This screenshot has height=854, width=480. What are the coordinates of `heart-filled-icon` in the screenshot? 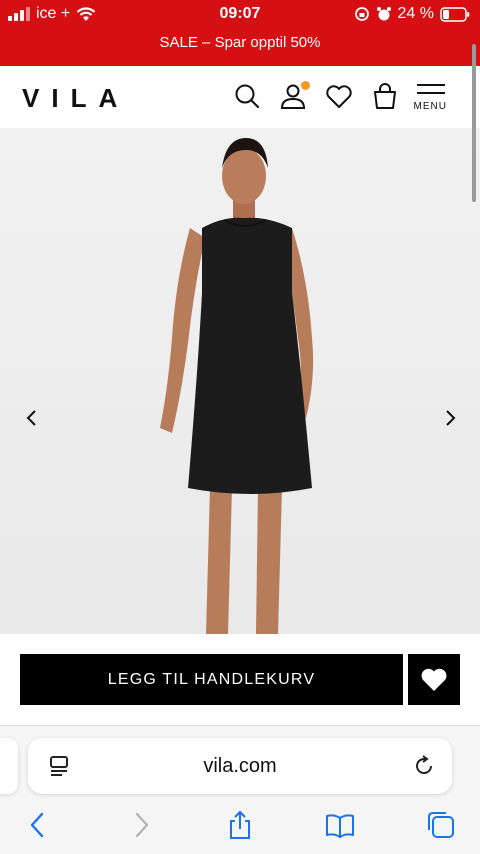 It's located at (434, 679).